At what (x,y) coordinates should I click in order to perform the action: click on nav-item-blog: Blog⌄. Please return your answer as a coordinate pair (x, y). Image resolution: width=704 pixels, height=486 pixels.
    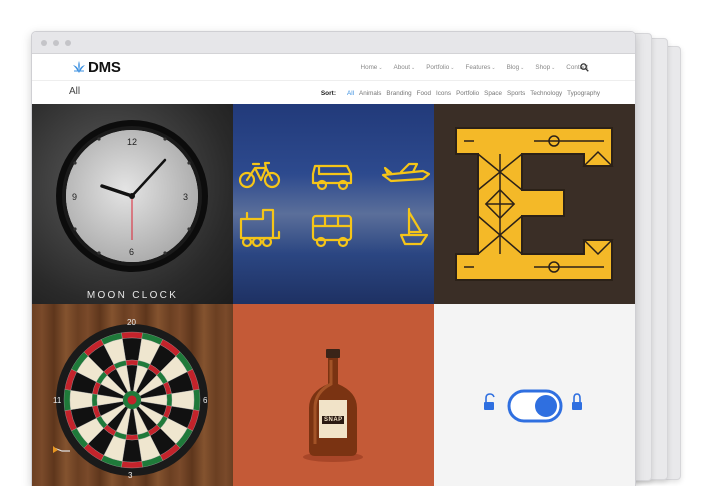
    Looking at the image, I should click on (516, 67).